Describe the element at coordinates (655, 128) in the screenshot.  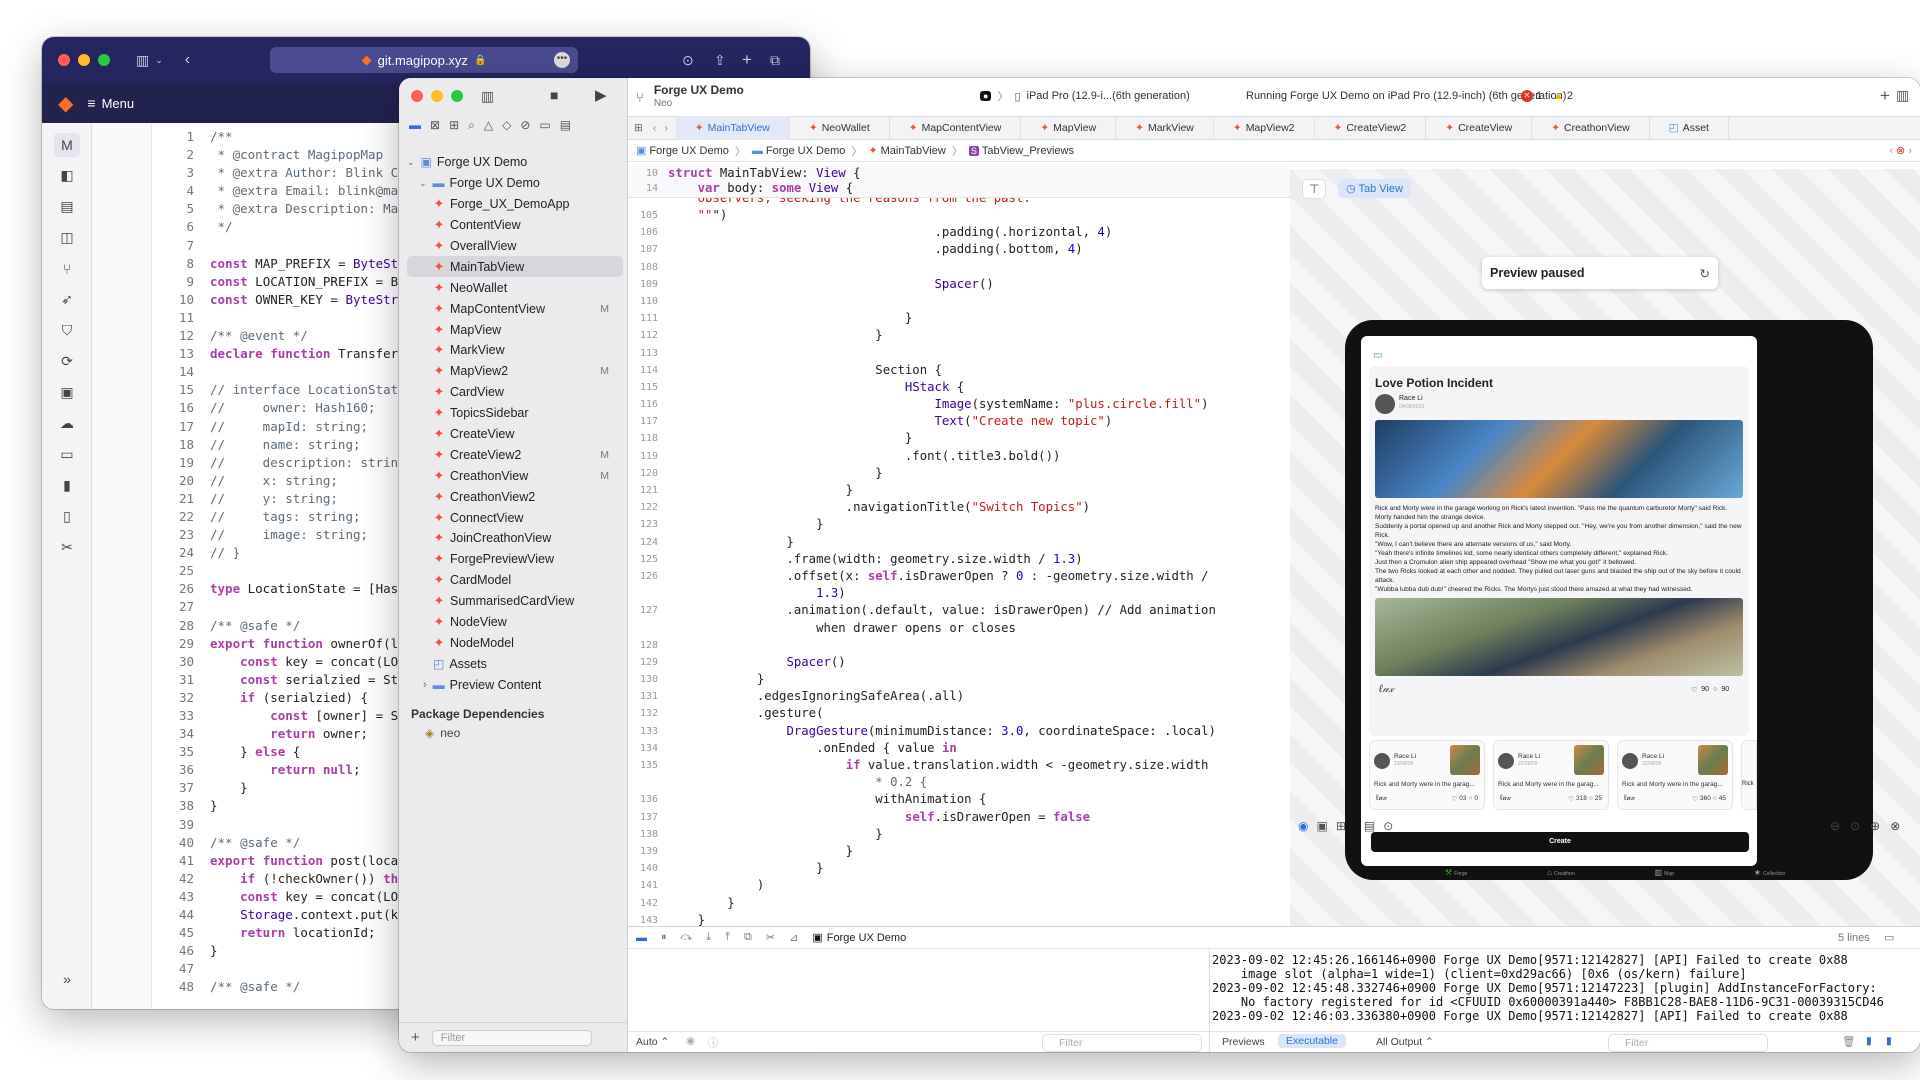
I see `back-nav-icon: ‹` at that location.